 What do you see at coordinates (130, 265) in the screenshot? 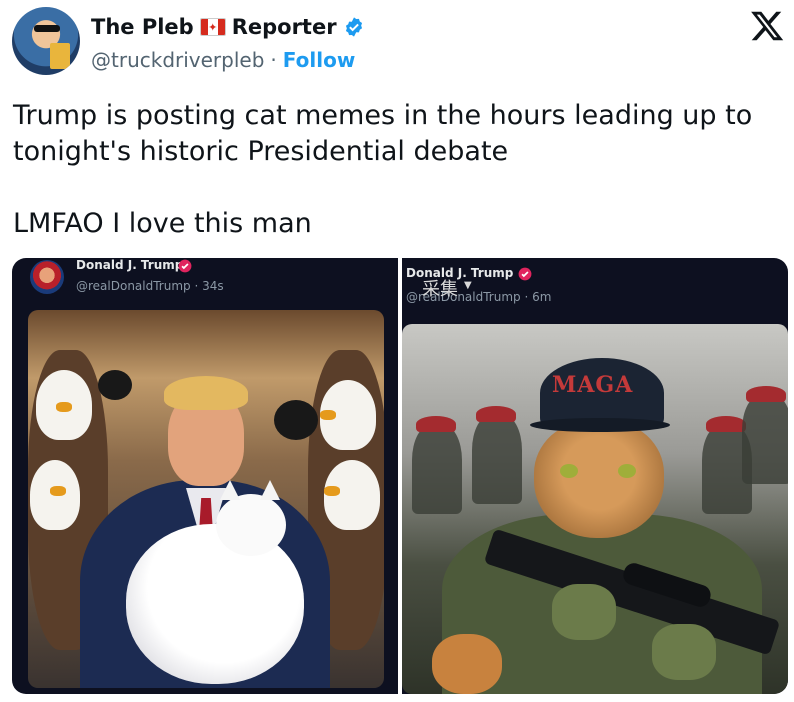
I see `embedded-name-left: Donald J. Trump` at bounding box center [130, 265].